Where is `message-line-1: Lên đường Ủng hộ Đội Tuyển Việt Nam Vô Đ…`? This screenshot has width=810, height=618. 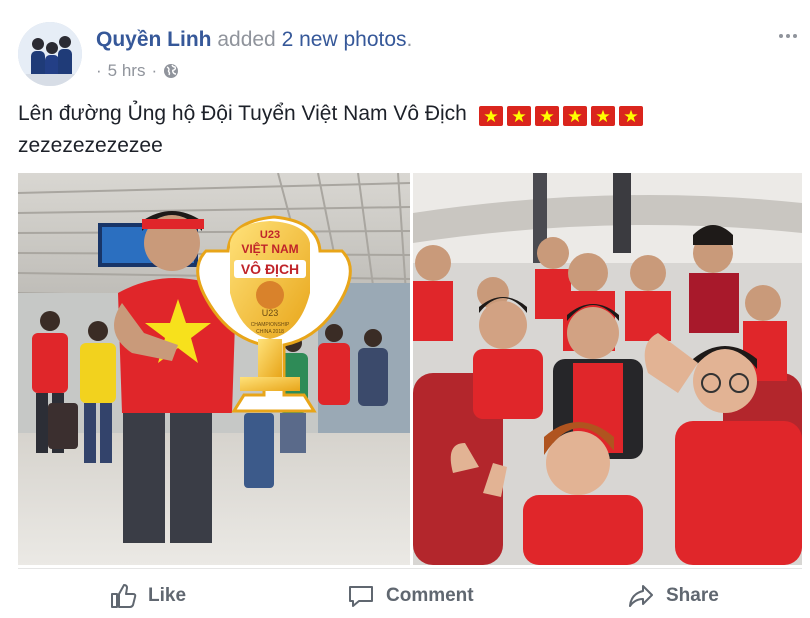
message-line-1: Lên đường Ủng hộ Đội Tuyển Việt Nam Vô Đ… is located at coordinates (242, 113).